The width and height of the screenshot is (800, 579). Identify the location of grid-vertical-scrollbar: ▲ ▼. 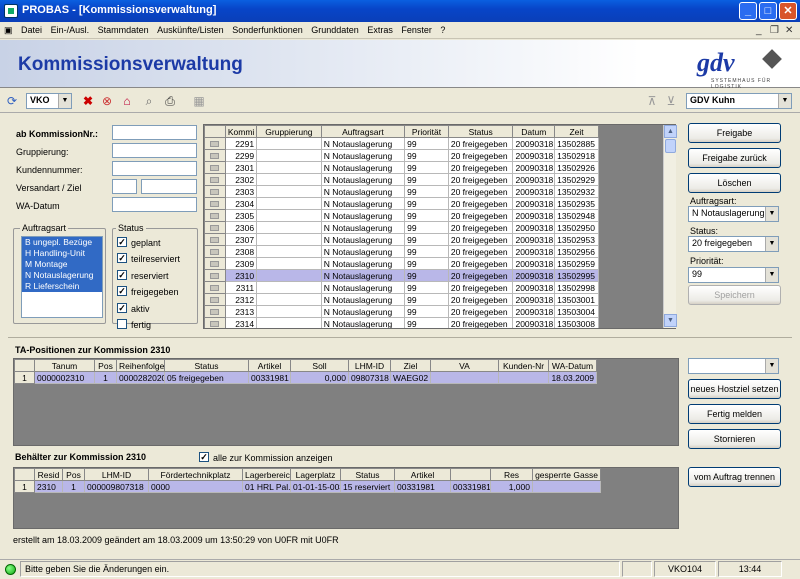
(670, 226).